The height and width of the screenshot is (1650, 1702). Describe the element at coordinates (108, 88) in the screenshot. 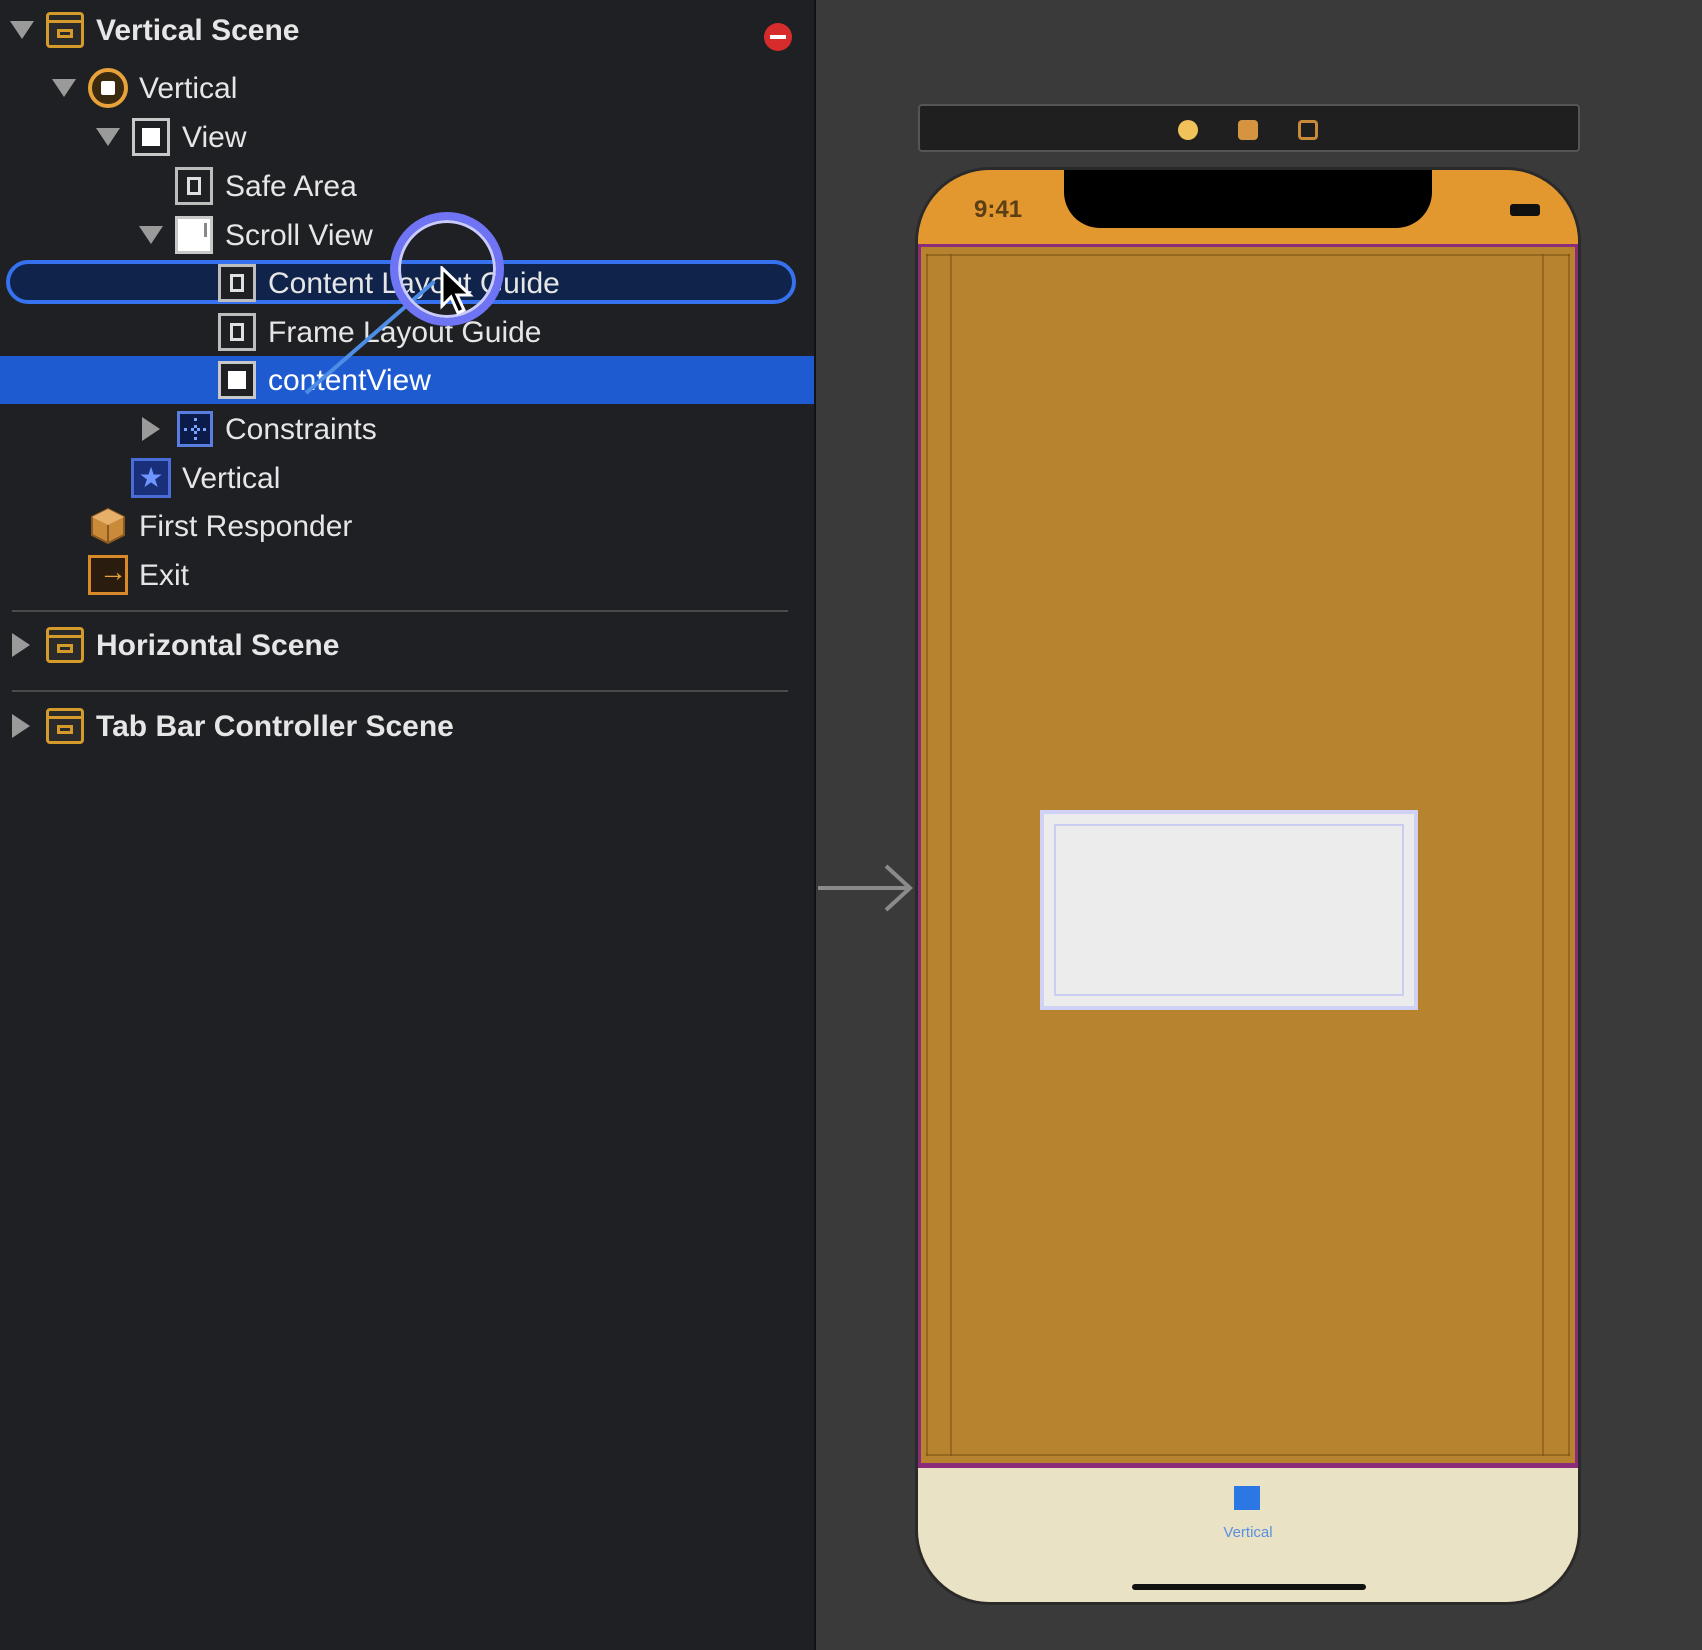

I see `view-controller-icon` at that location.